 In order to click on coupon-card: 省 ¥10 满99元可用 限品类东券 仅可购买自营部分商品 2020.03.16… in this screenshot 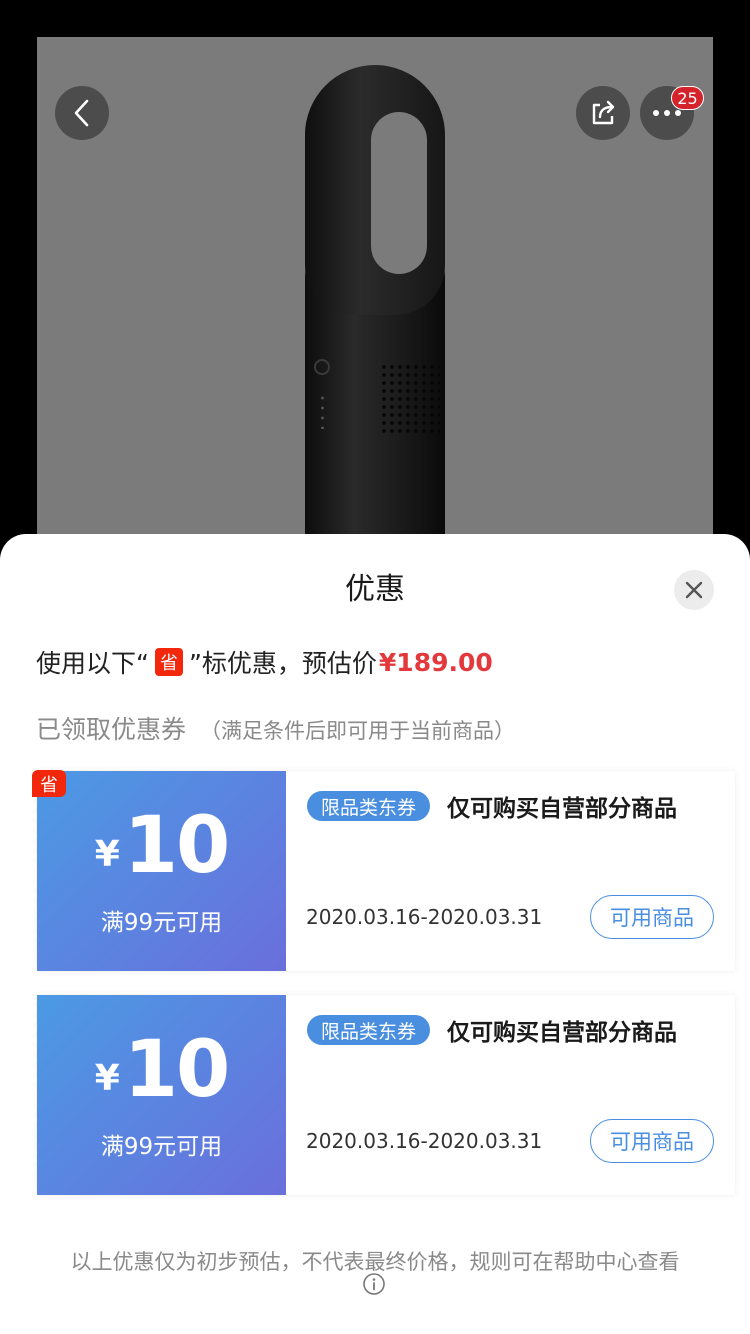, I will do `click(383, 870)`.